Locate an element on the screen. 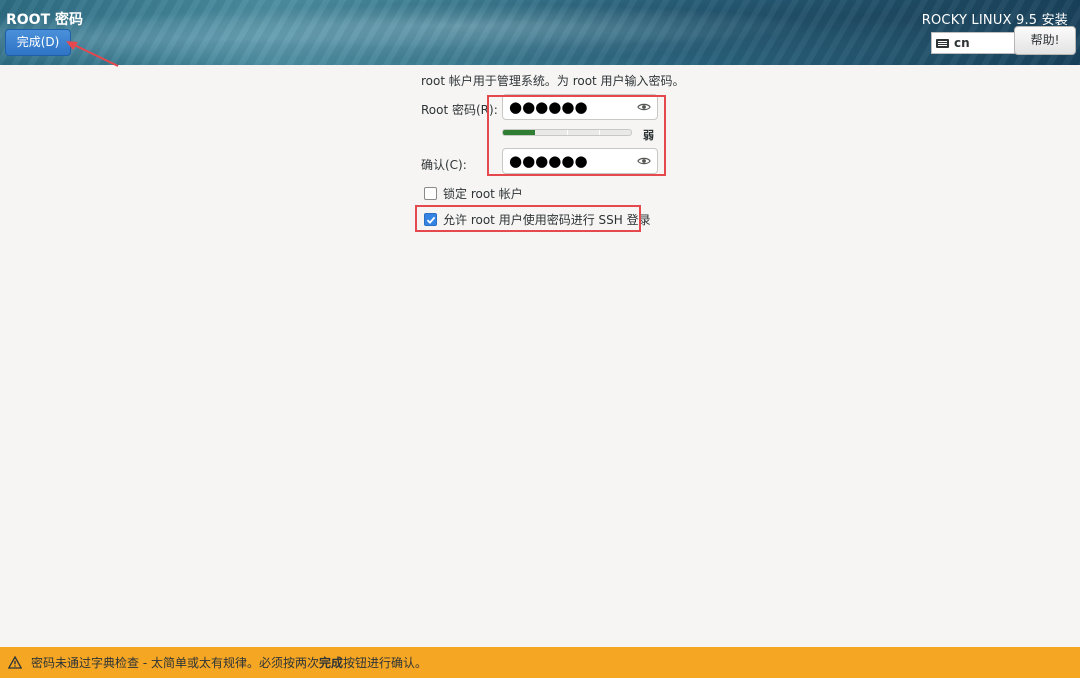 This screenshot has width=1080, height=678. root-password-input: ●●●●●● is located at coordinates (580, 107).